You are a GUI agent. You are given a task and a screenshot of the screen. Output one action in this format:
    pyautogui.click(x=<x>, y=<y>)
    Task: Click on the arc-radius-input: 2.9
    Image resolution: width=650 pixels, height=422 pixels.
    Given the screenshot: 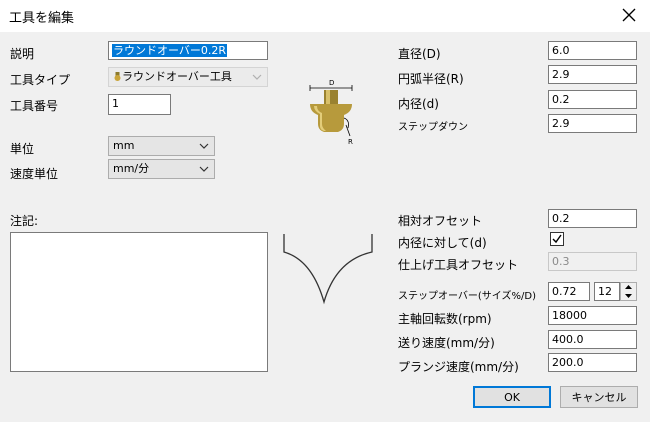 What is the action you would take?
    pyautogui.click(x=592, y=74)
    